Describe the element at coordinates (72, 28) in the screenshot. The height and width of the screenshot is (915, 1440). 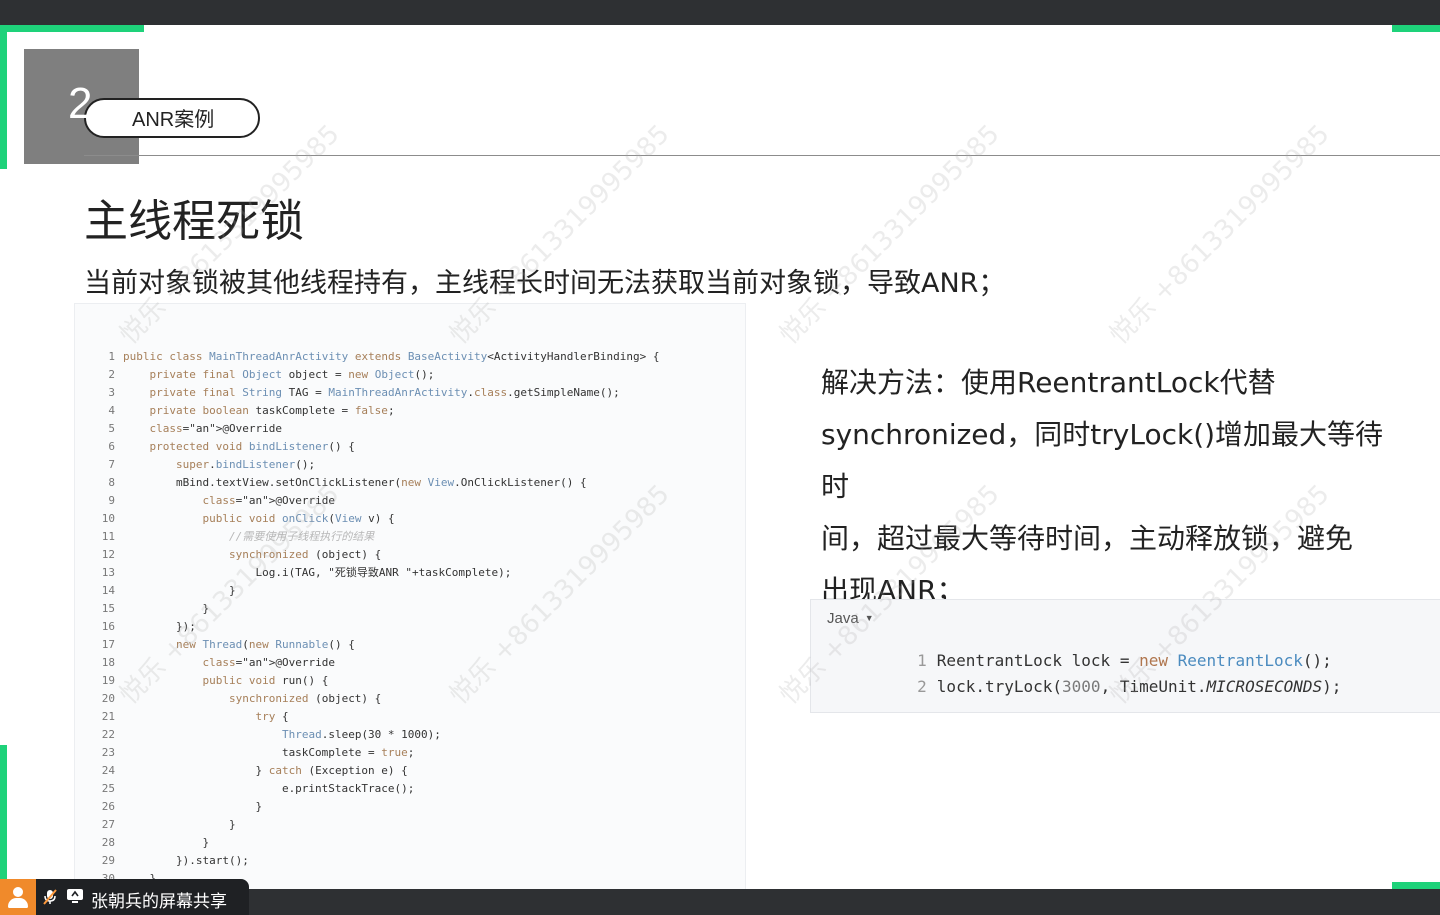
I see `accent-bar-top-left` at that location.